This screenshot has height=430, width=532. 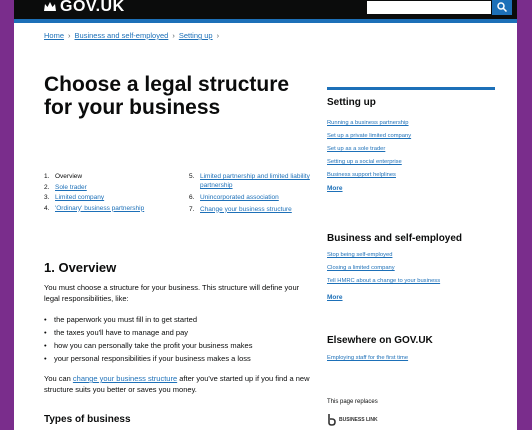 I want to click on sidebar-link: Employing staff for the first time, so click(x=367, y=358).